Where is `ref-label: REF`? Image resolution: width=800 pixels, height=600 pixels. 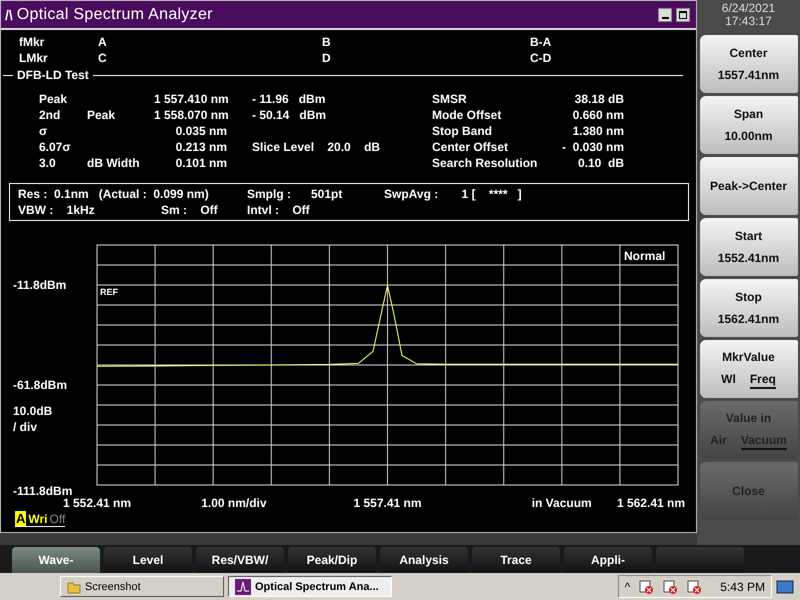
ref-label: REF is located at coordinates (109, 292).